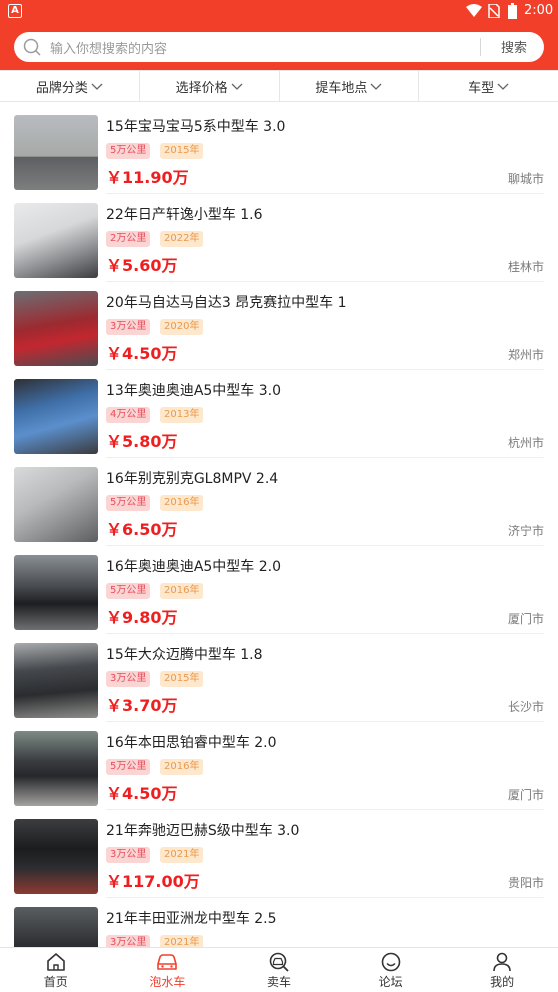  Describe the element at coordinates (539, 10) in the screenshot. I see `status-time: 2:00` at that location.